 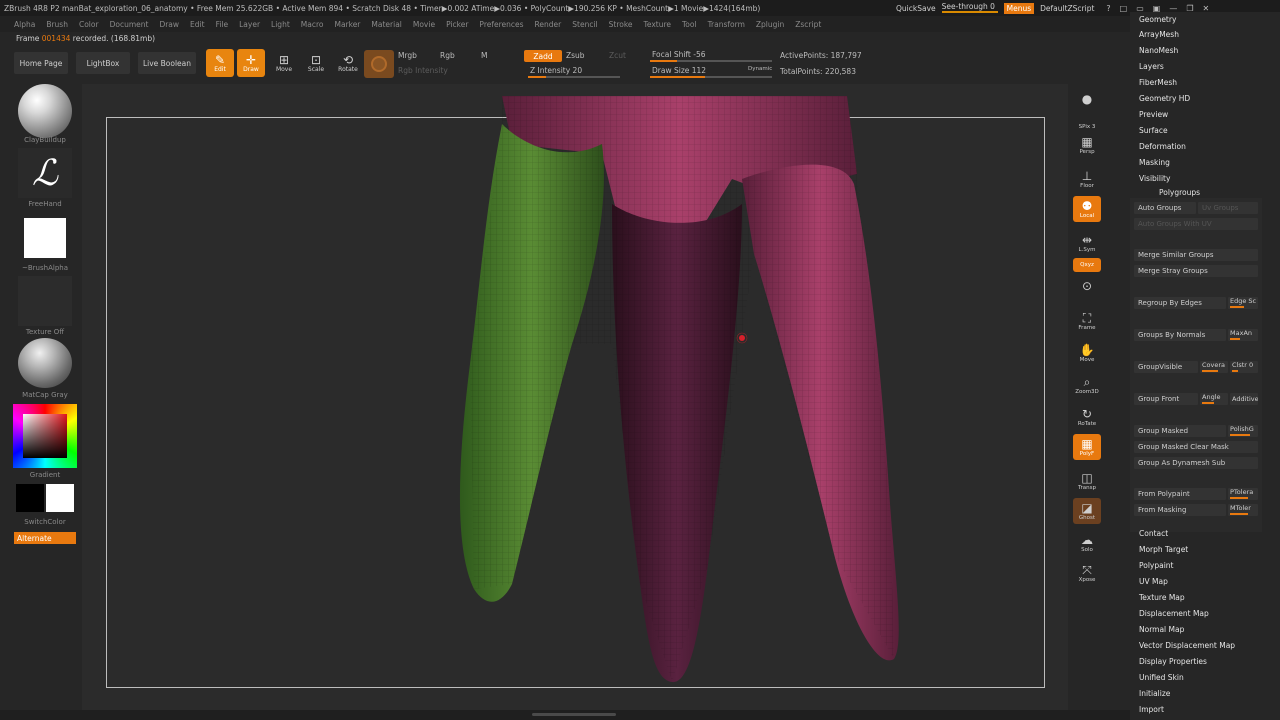 What do you see at coordinates (60, 498) in the screenshot?
I see `secondary-color-swatch` at bounding box center [60, 498].